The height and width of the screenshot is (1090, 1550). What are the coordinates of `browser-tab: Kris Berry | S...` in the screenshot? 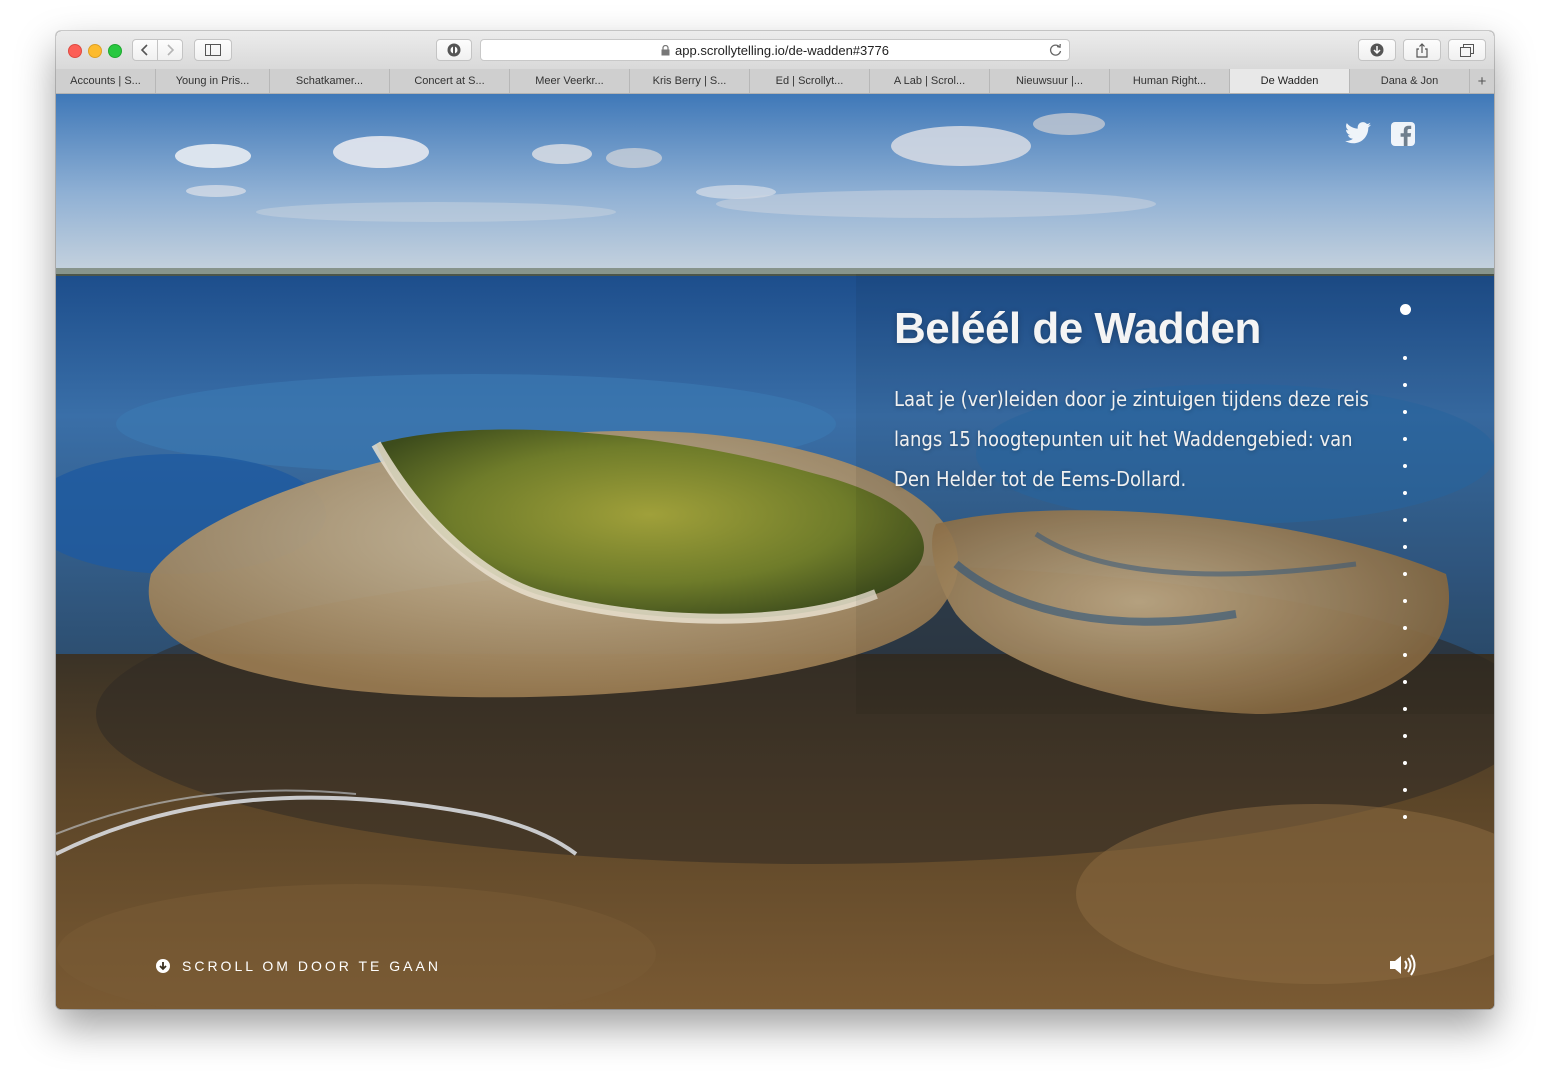 It's located at (690, 81).